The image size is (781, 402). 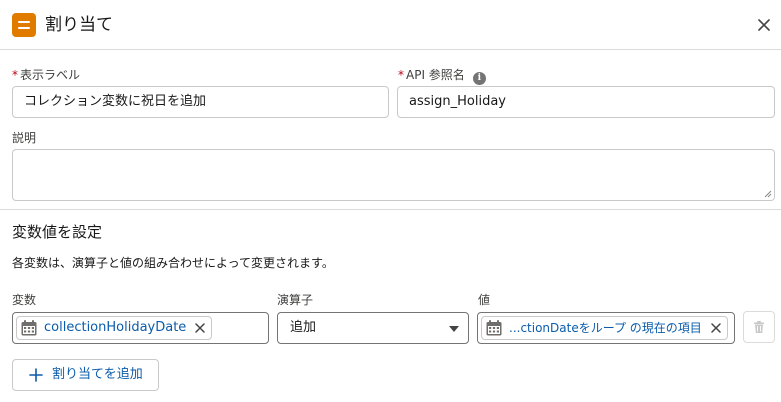 I want to click on assignment-icon, so click(x=24, y=25).